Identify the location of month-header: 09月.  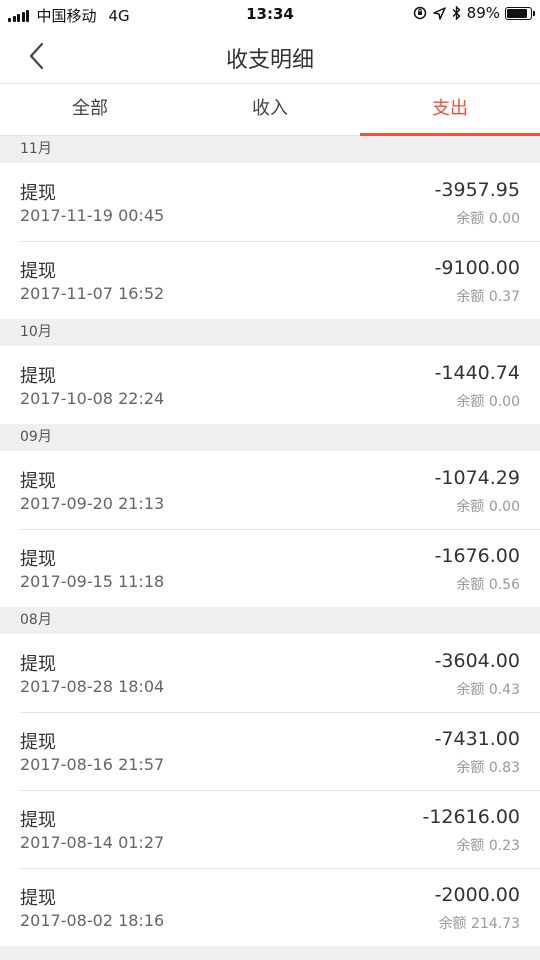
(270, 437).